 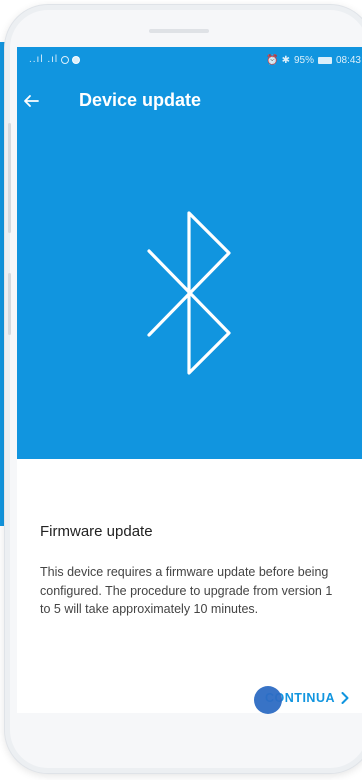 I want to click on battery-percent: 95%, so click(x=303, y=60).